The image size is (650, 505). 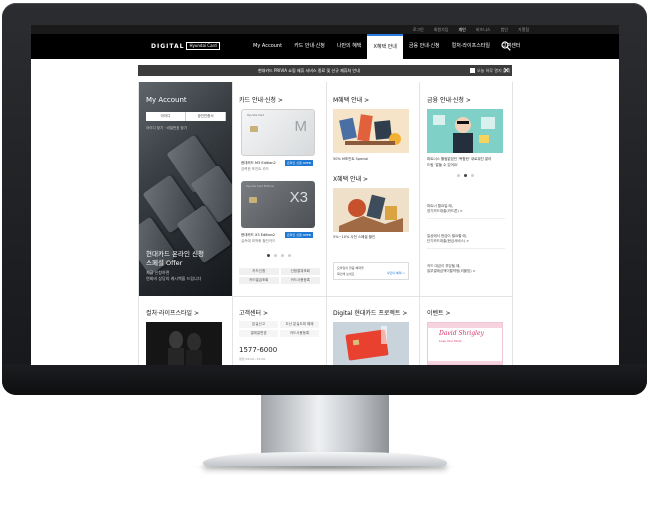 I want to click on finance-item: 일상에서 현금이 필요할 때, 단기카드대출(현금서비스) >, so click(x=467, y=239).